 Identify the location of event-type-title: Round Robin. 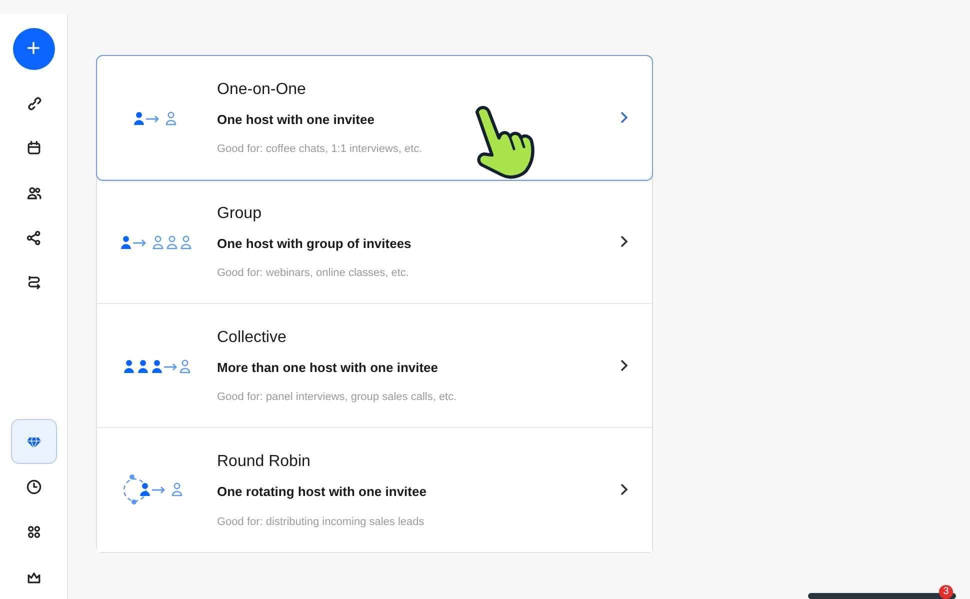
(264, 462).